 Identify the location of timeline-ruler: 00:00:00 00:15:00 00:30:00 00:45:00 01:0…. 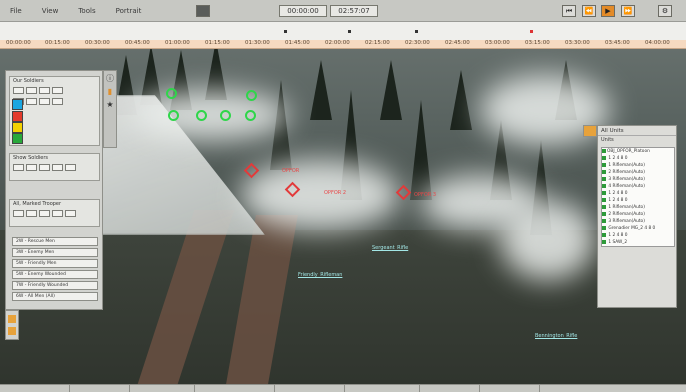
(343, 44).